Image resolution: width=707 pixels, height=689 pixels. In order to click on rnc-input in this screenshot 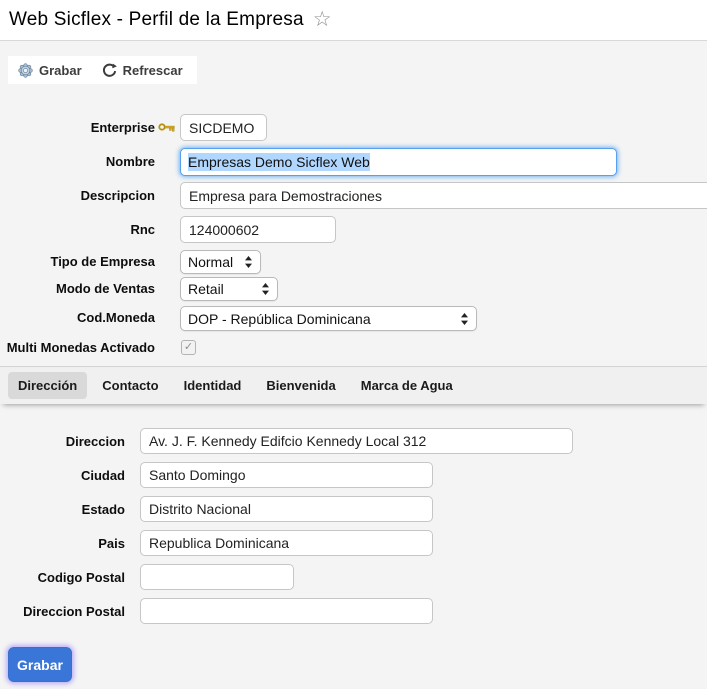, I will do `click(258, 229)`.